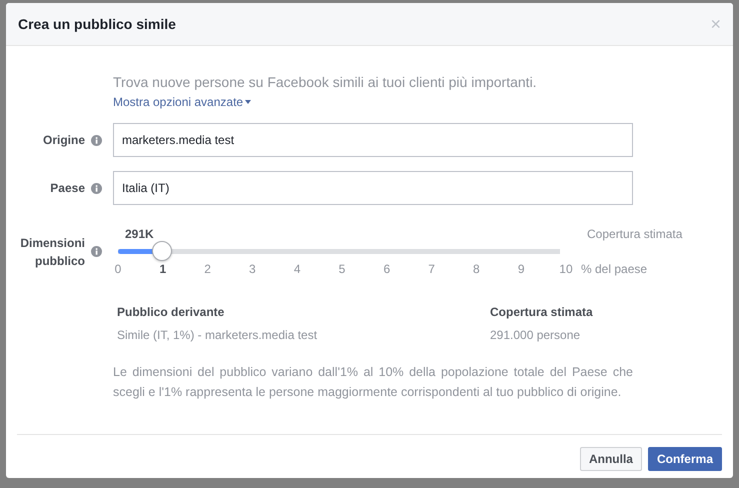 This screenshot has width=739, height=488. Describe the element at coordinates (248, 102) in the screenshot. I see `caret-icon` at that location.